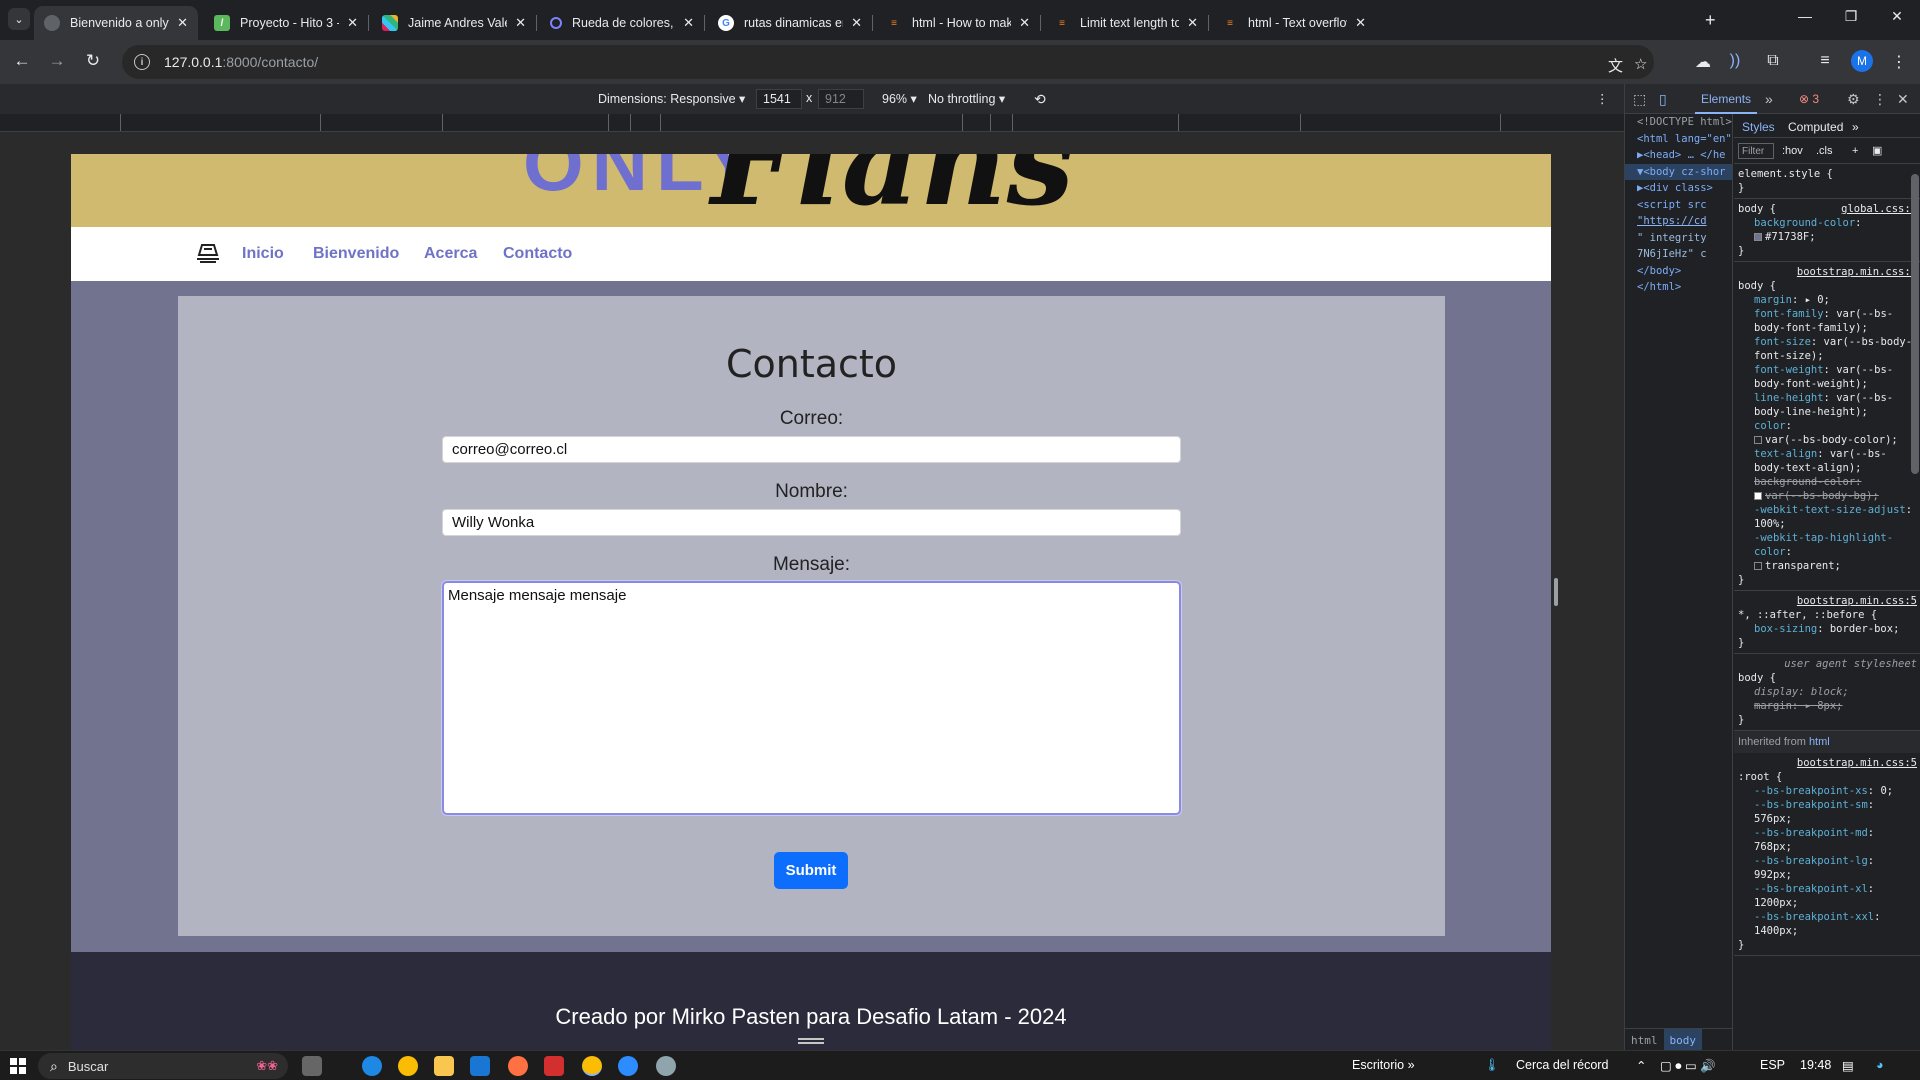  I want to click on back-arrow-icon: ←, so click(22, 61).